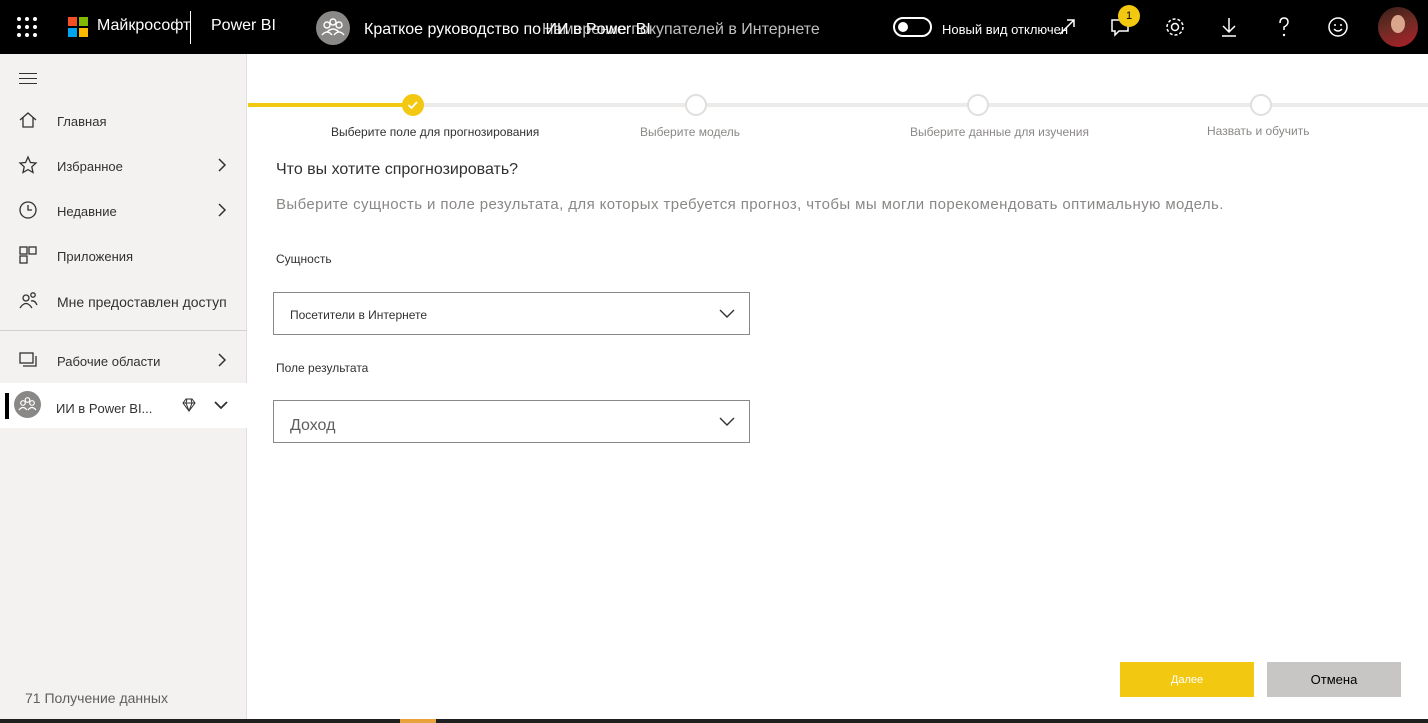  What do you see at coordinates (1284, 27) in the screenshot?
I see `help-icon` at bounding box center [1284, 27].